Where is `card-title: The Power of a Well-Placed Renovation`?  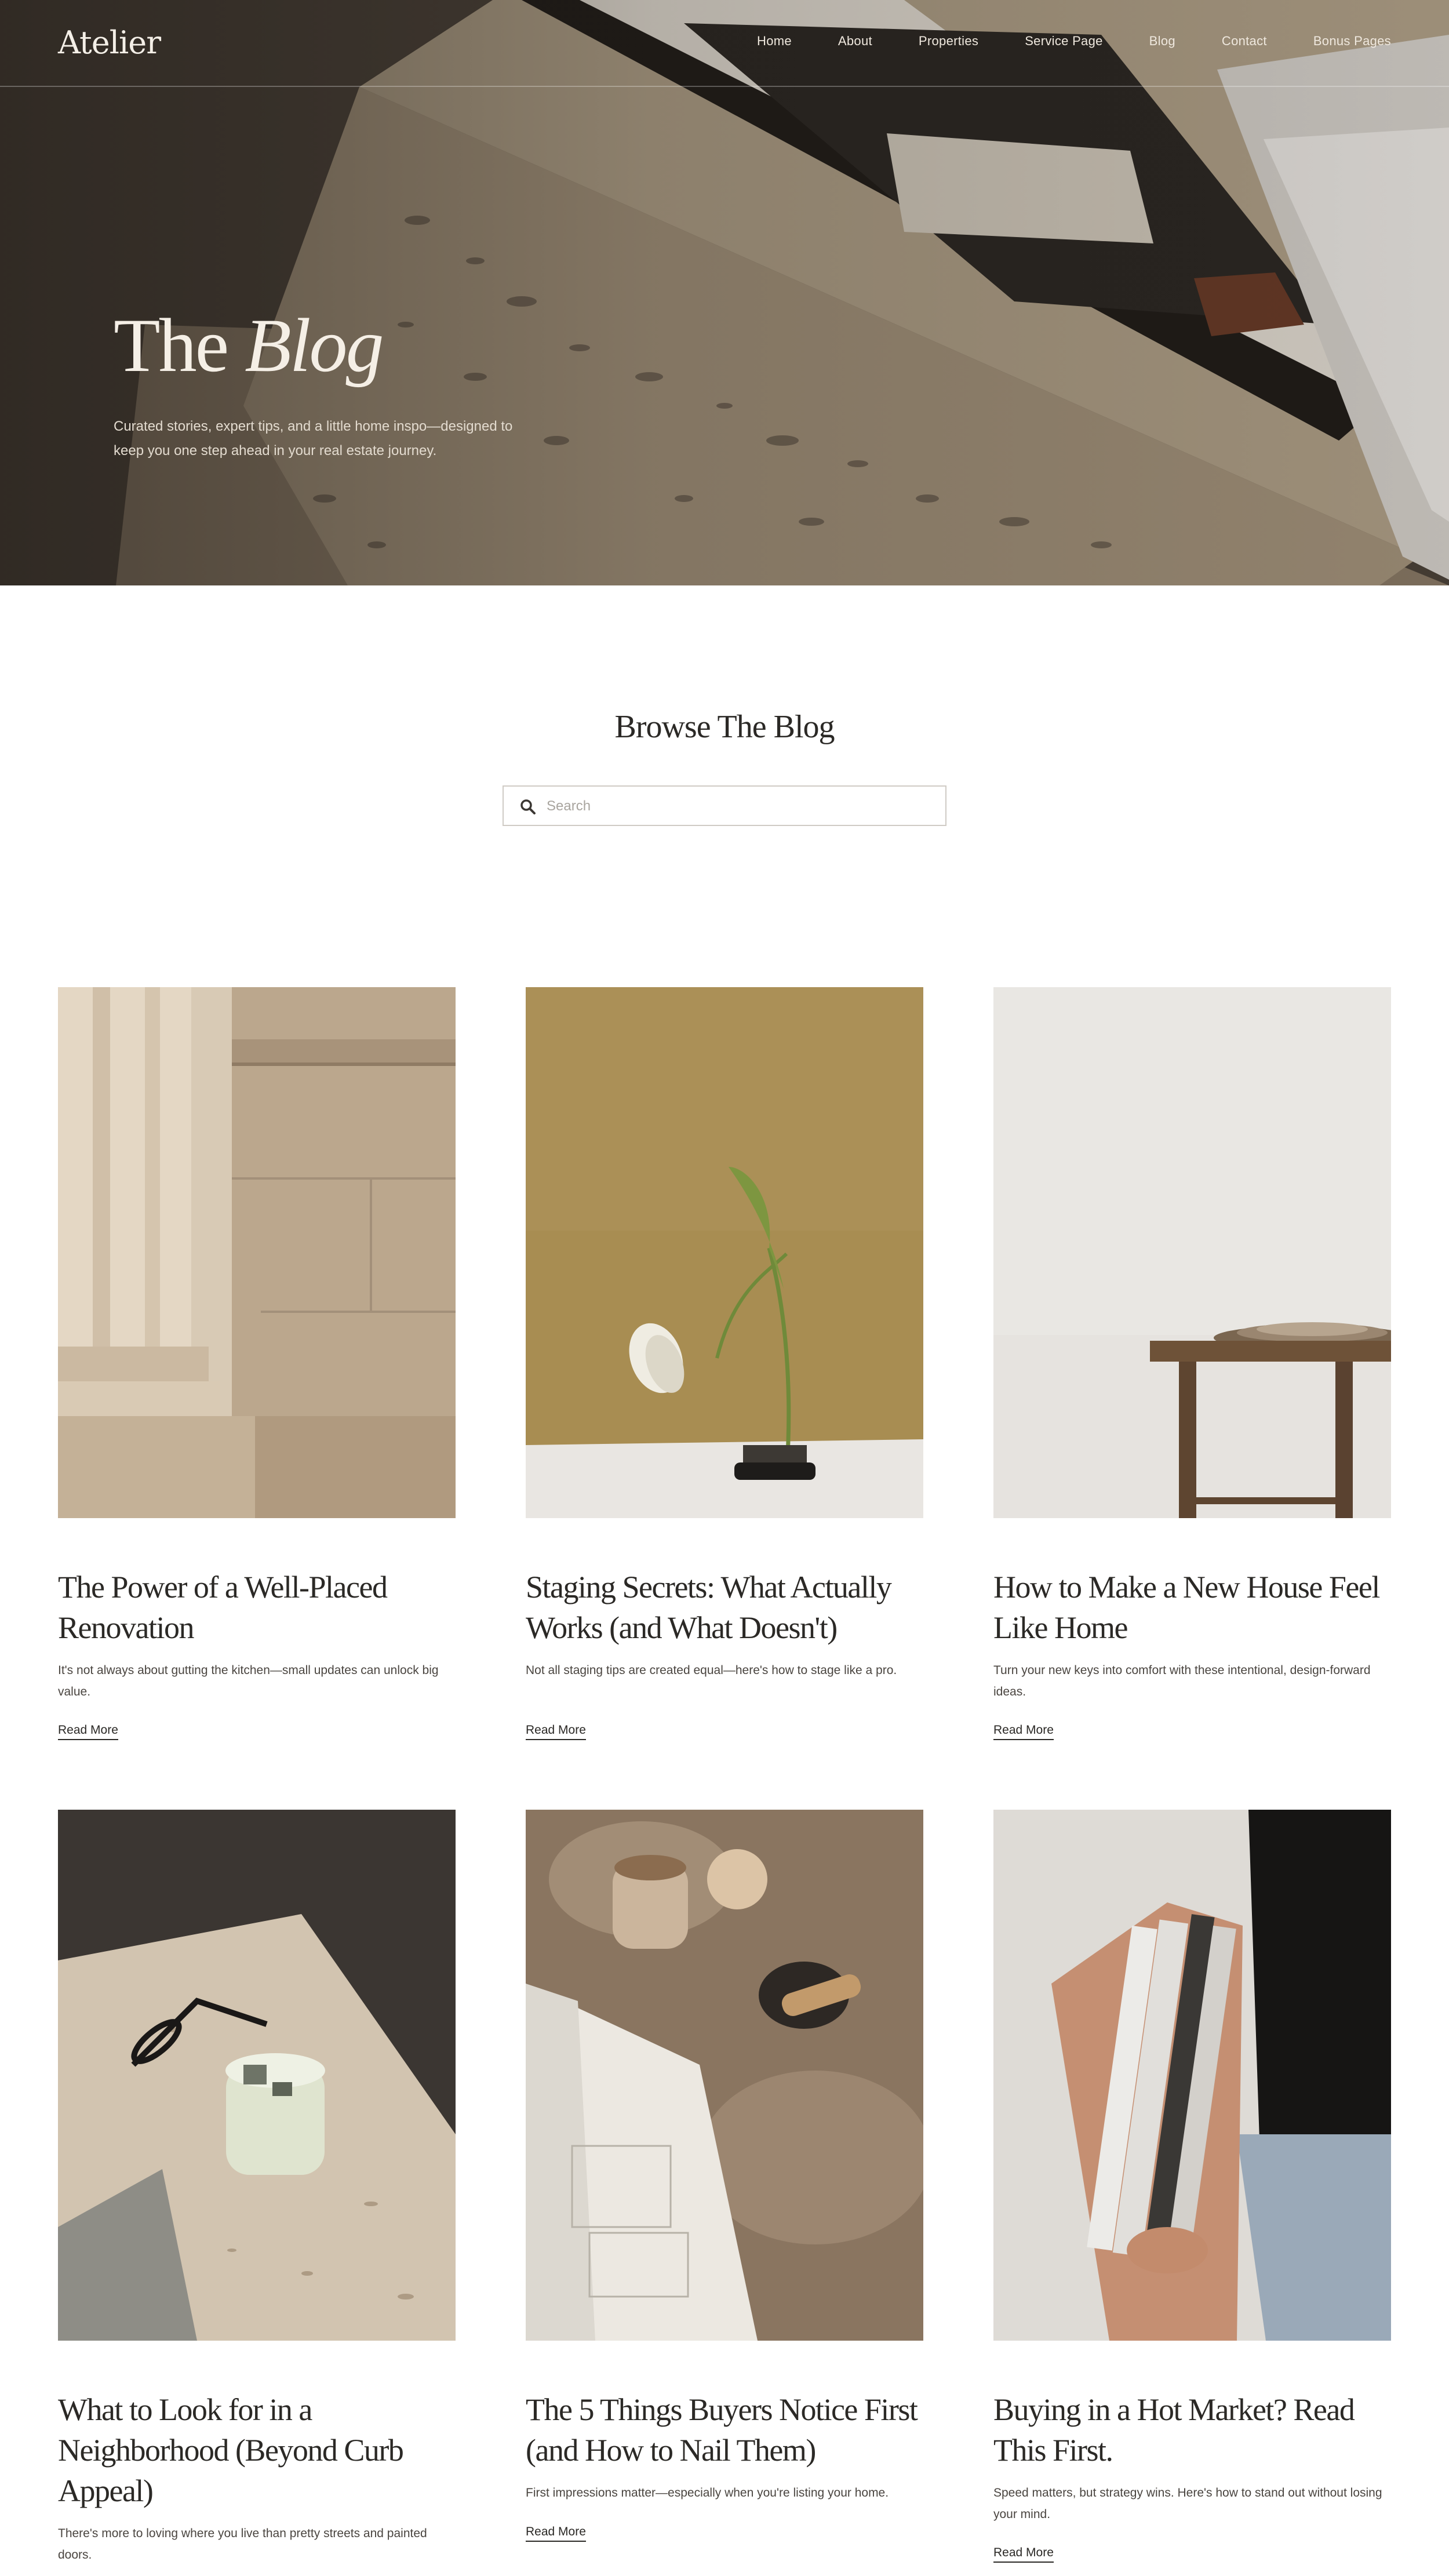 card-title: The Power of a Well-Placed Renovation is located at coordinates (257, 1607).